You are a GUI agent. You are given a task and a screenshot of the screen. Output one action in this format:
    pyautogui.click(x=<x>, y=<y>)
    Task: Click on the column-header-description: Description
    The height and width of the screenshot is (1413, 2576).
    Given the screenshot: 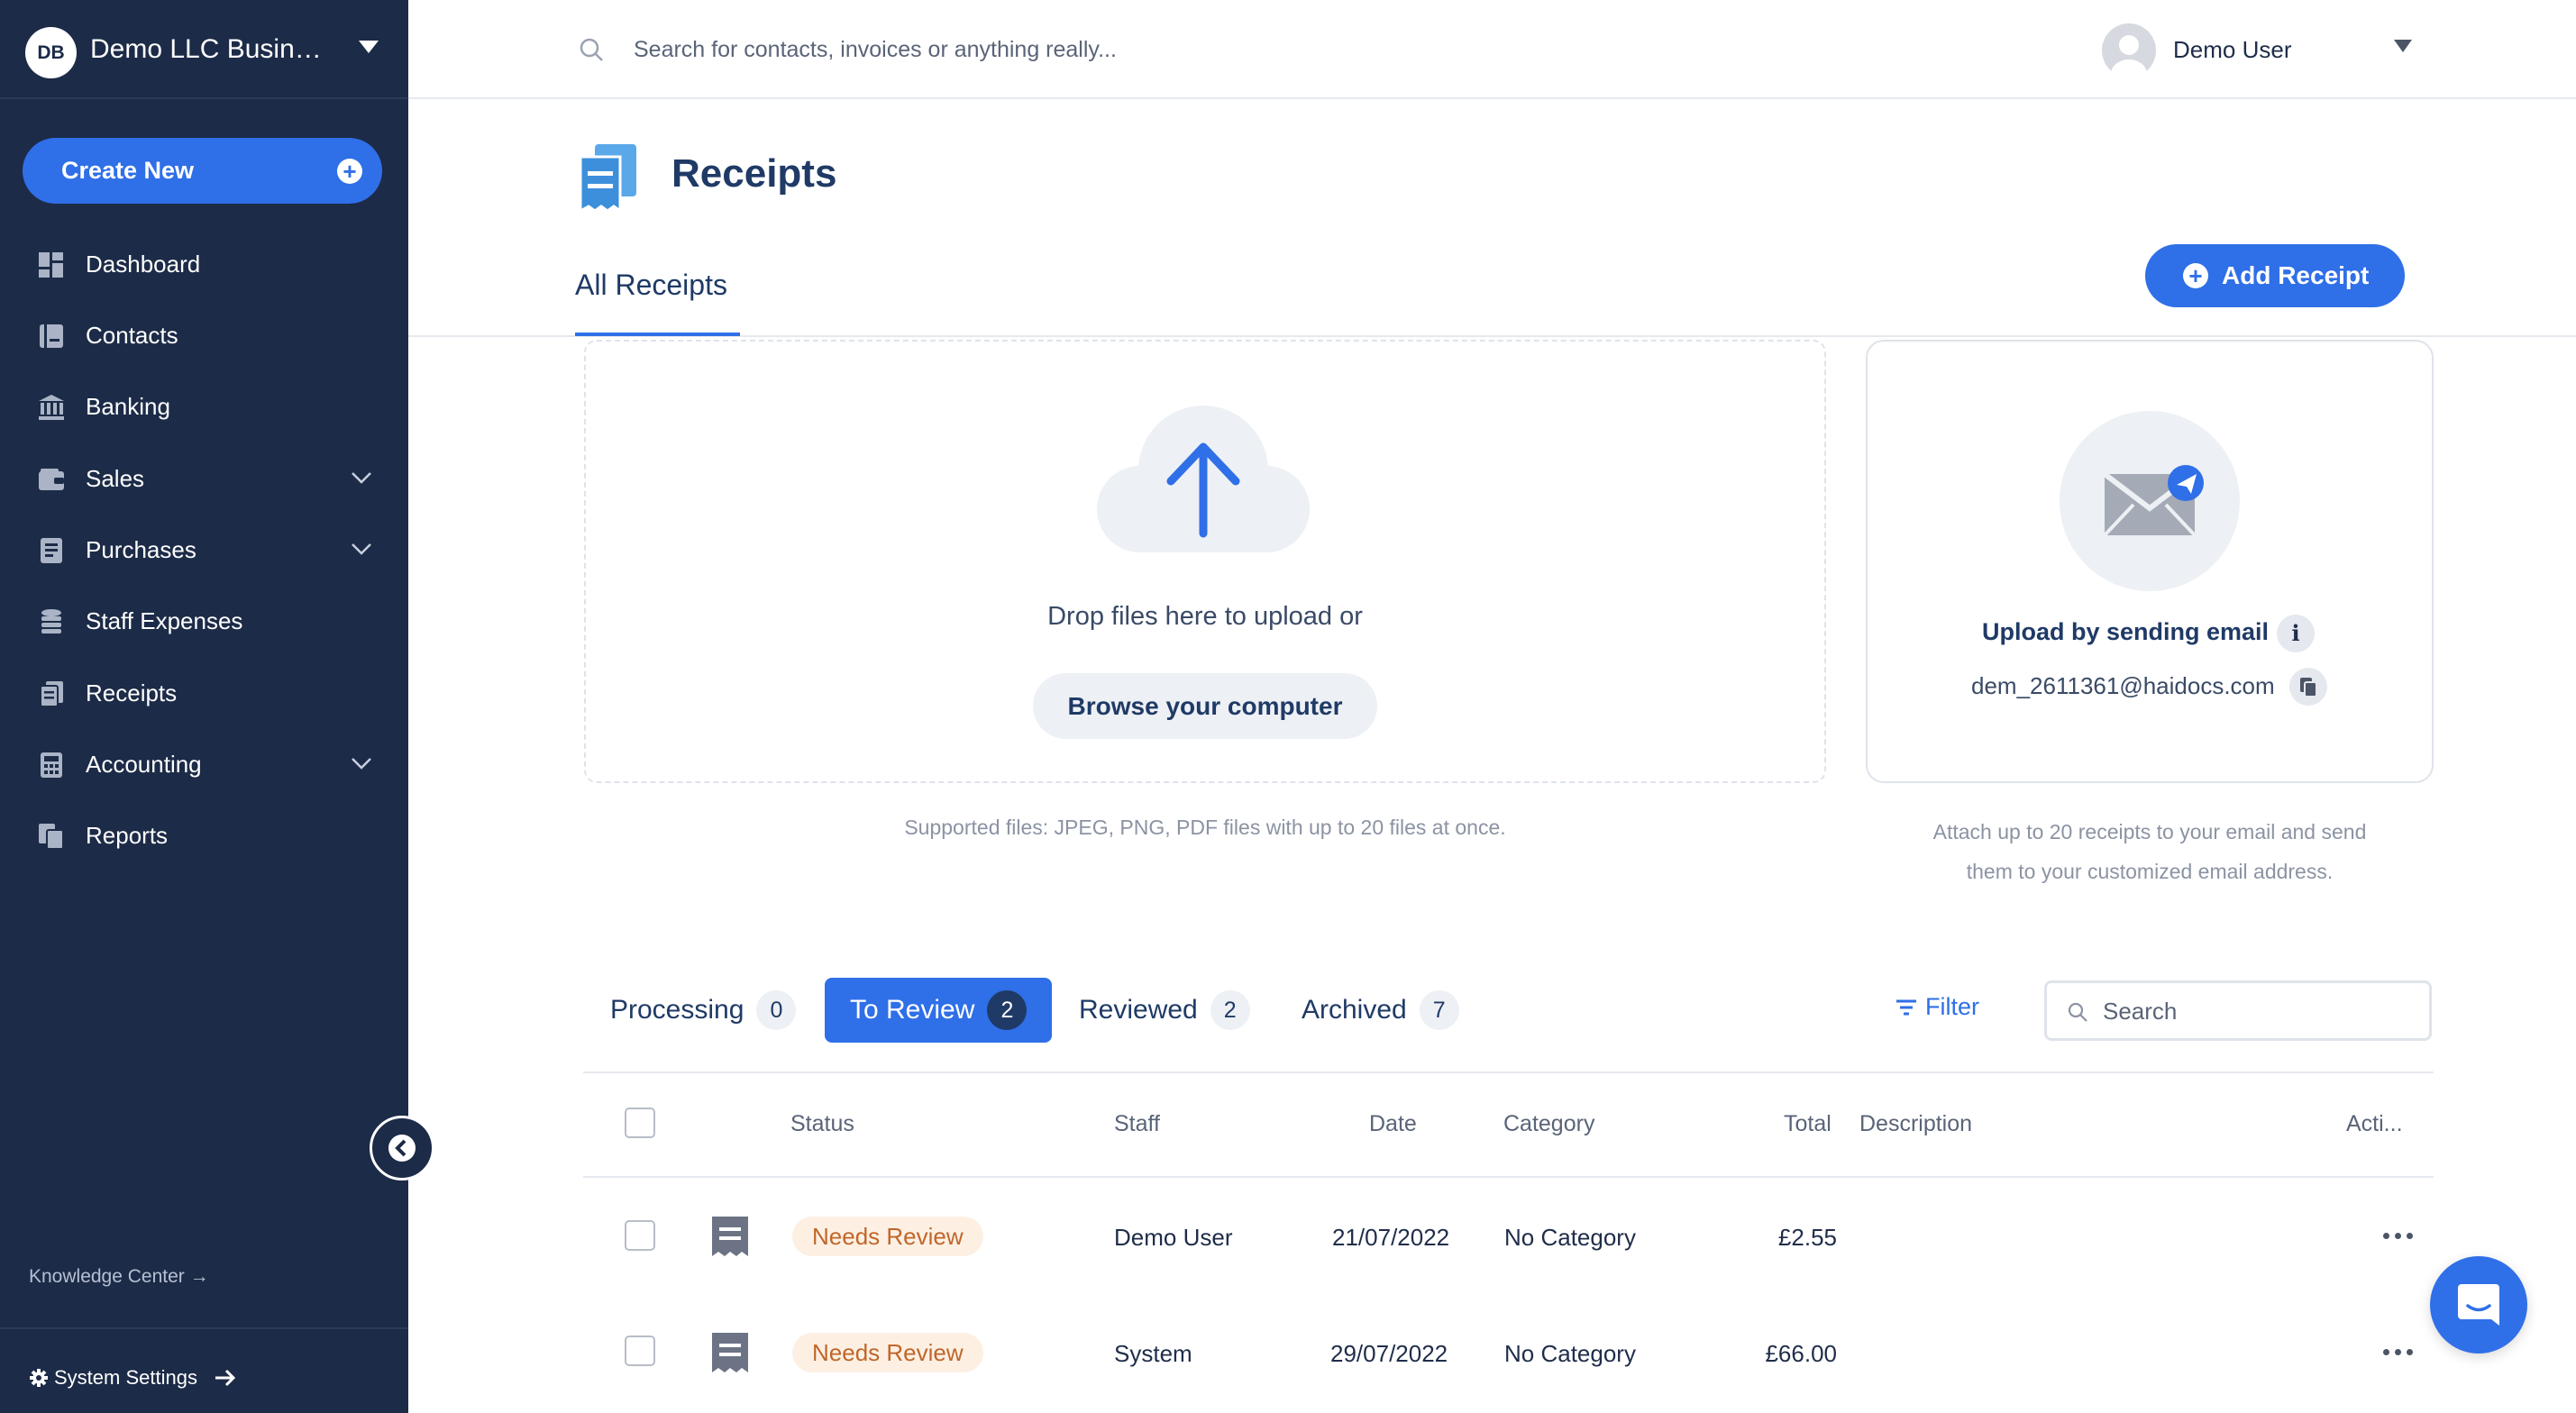 What is the action you would take?
    pyautogui.click(x=1916, y=1124)
    